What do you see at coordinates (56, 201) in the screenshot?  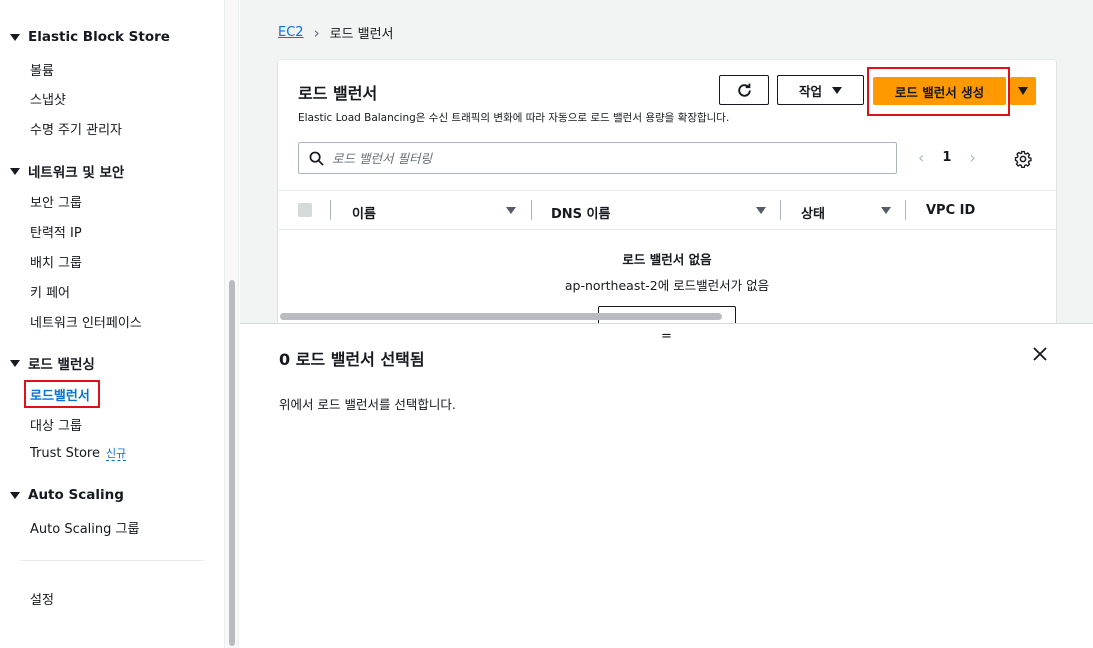 I see `sidebar-item-security-groups: 보안 그룹` at bounding box center [56, 201].